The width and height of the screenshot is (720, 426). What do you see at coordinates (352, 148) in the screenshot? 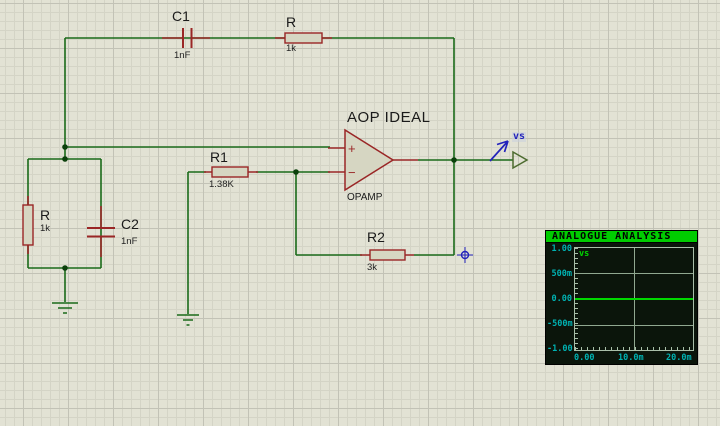
I see `opamp-plus-pin: +` at bounding box center [352, 148].